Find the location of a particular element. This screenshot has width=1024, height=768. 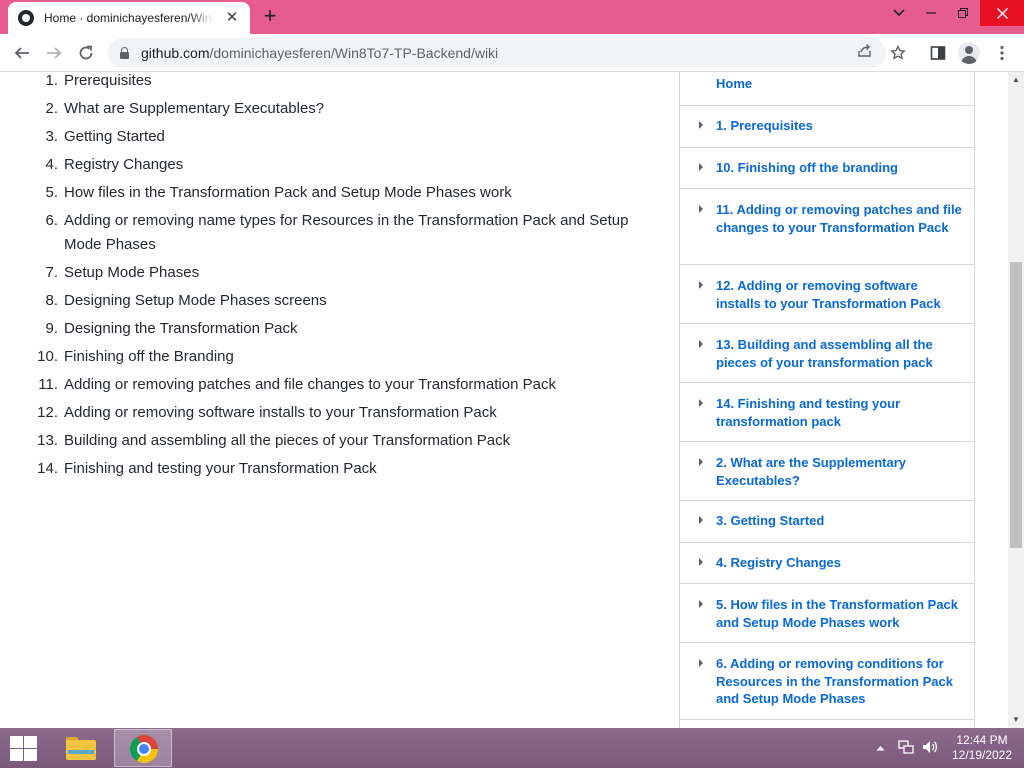

share-icon is located at coordinates (864, 53).